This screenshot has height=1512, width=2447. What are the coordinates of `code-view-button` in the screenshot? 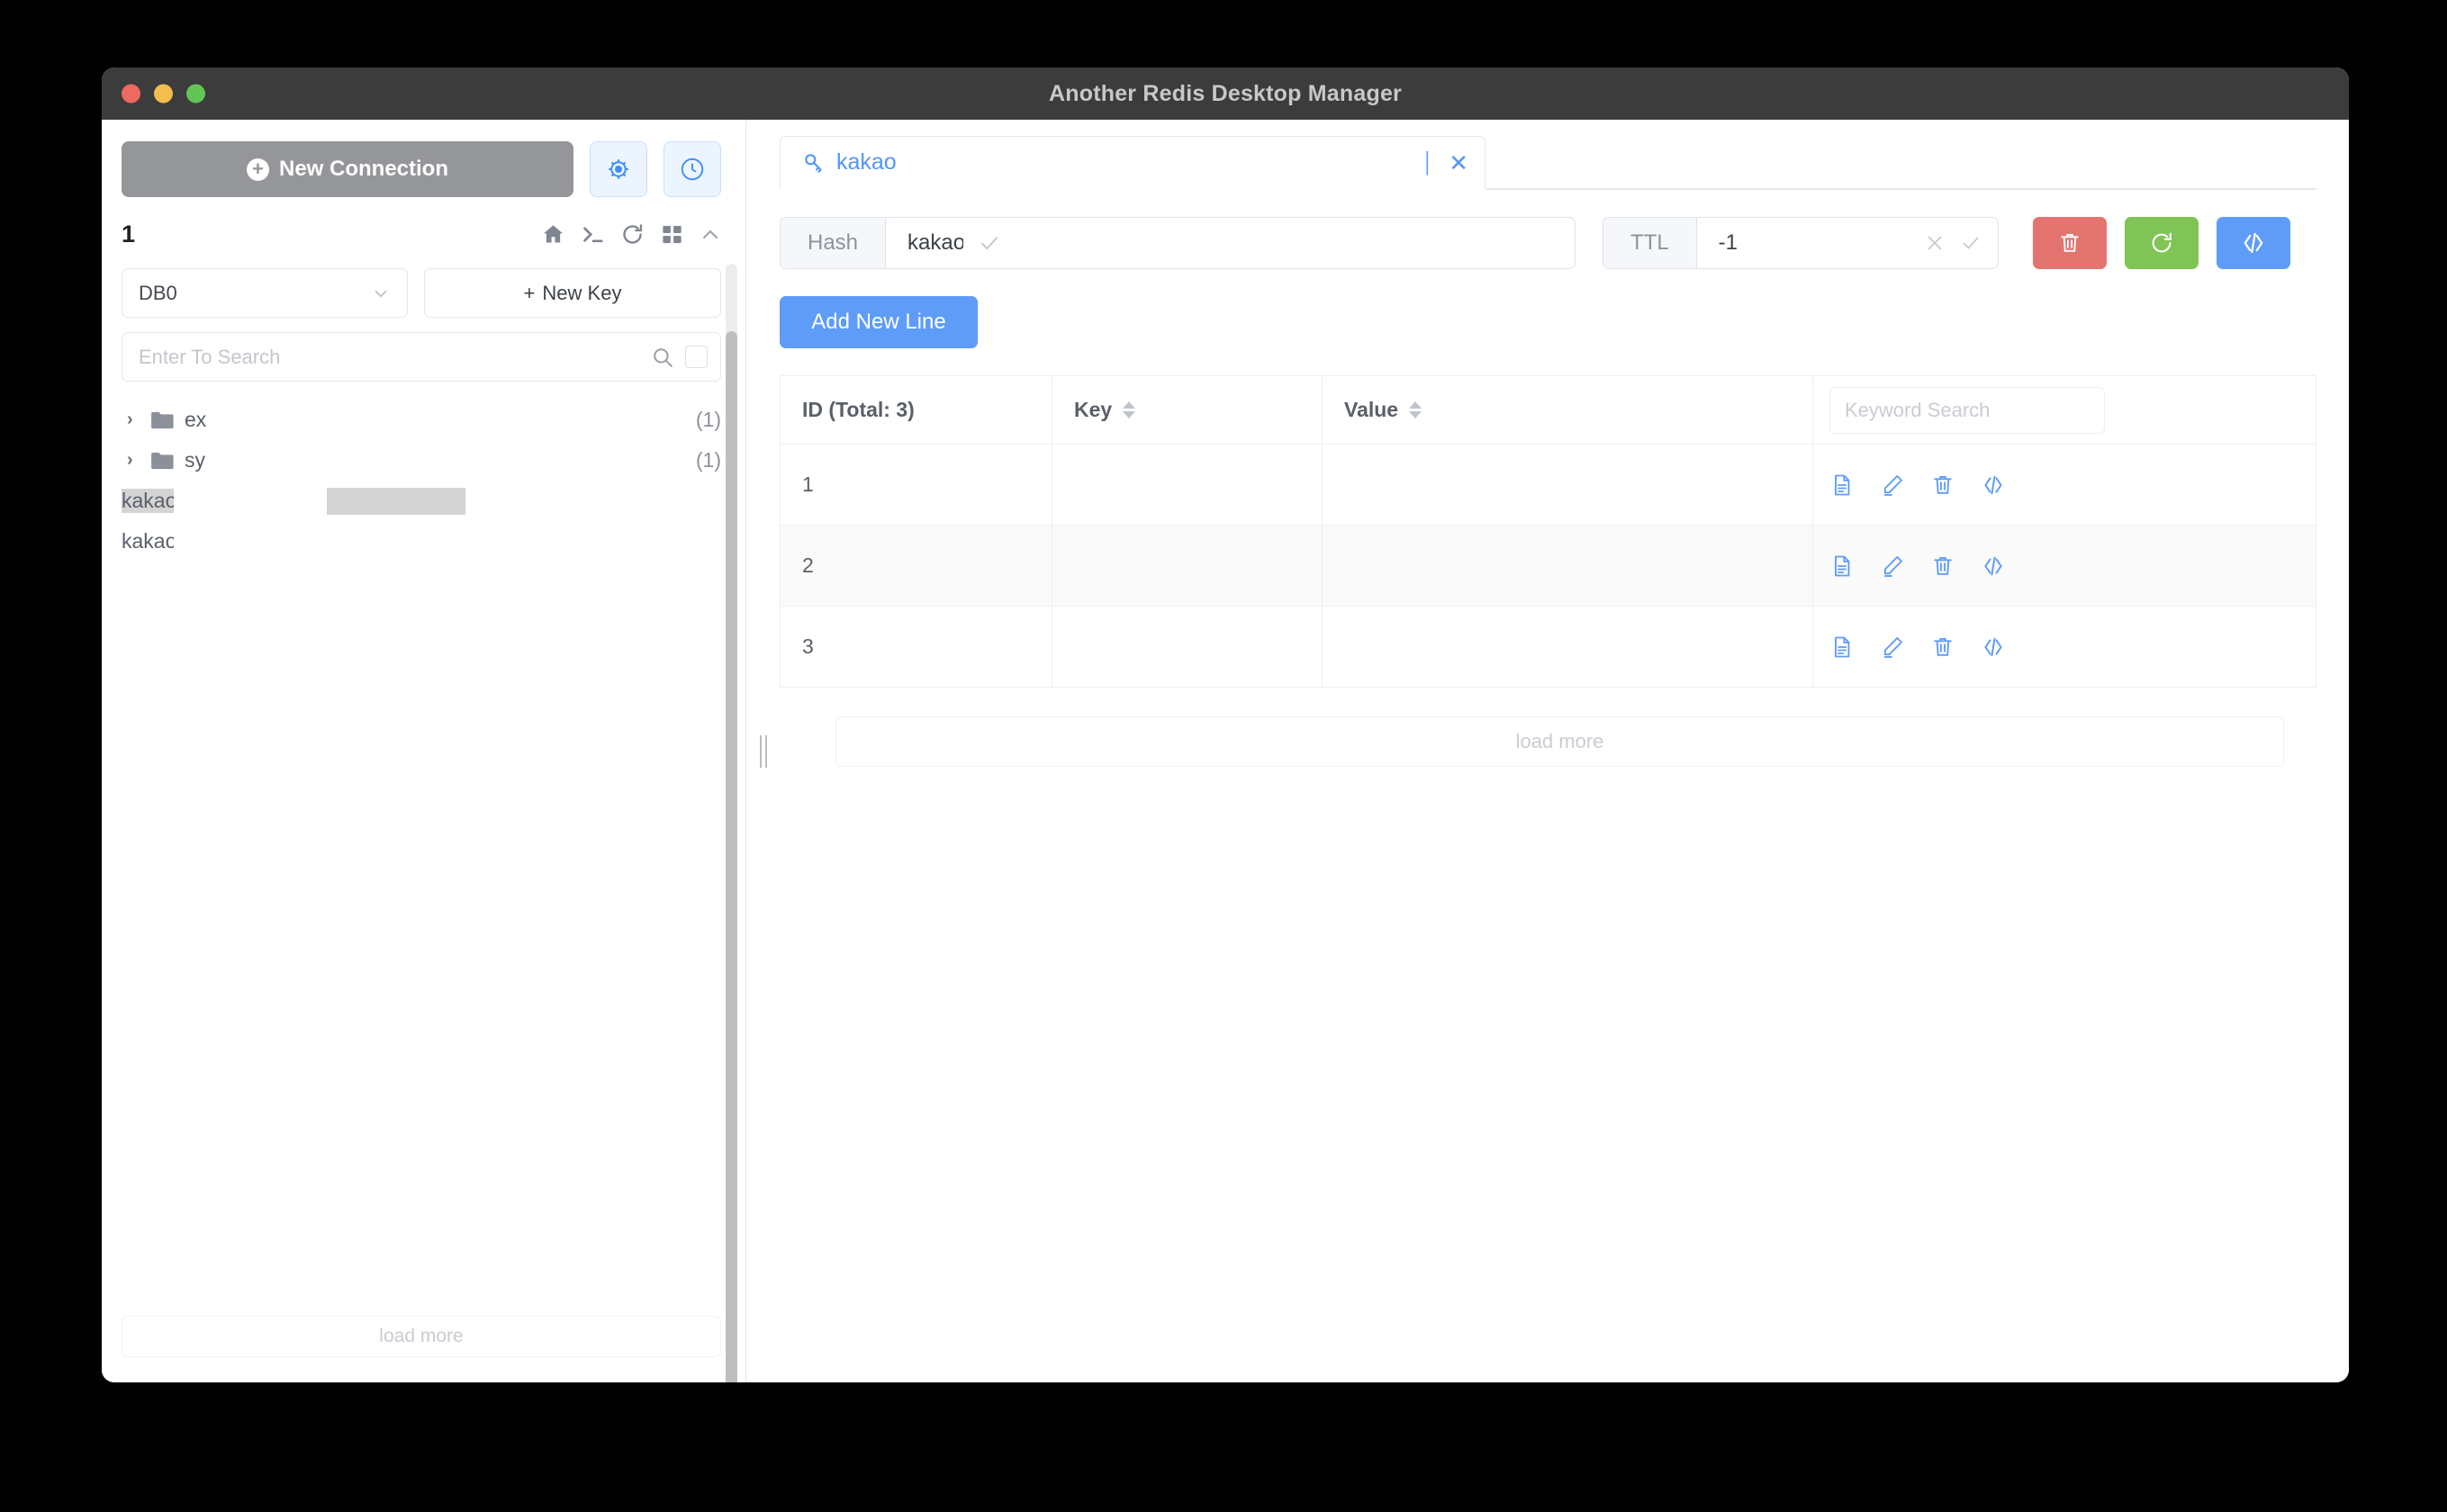 It's located at (2253, 243).